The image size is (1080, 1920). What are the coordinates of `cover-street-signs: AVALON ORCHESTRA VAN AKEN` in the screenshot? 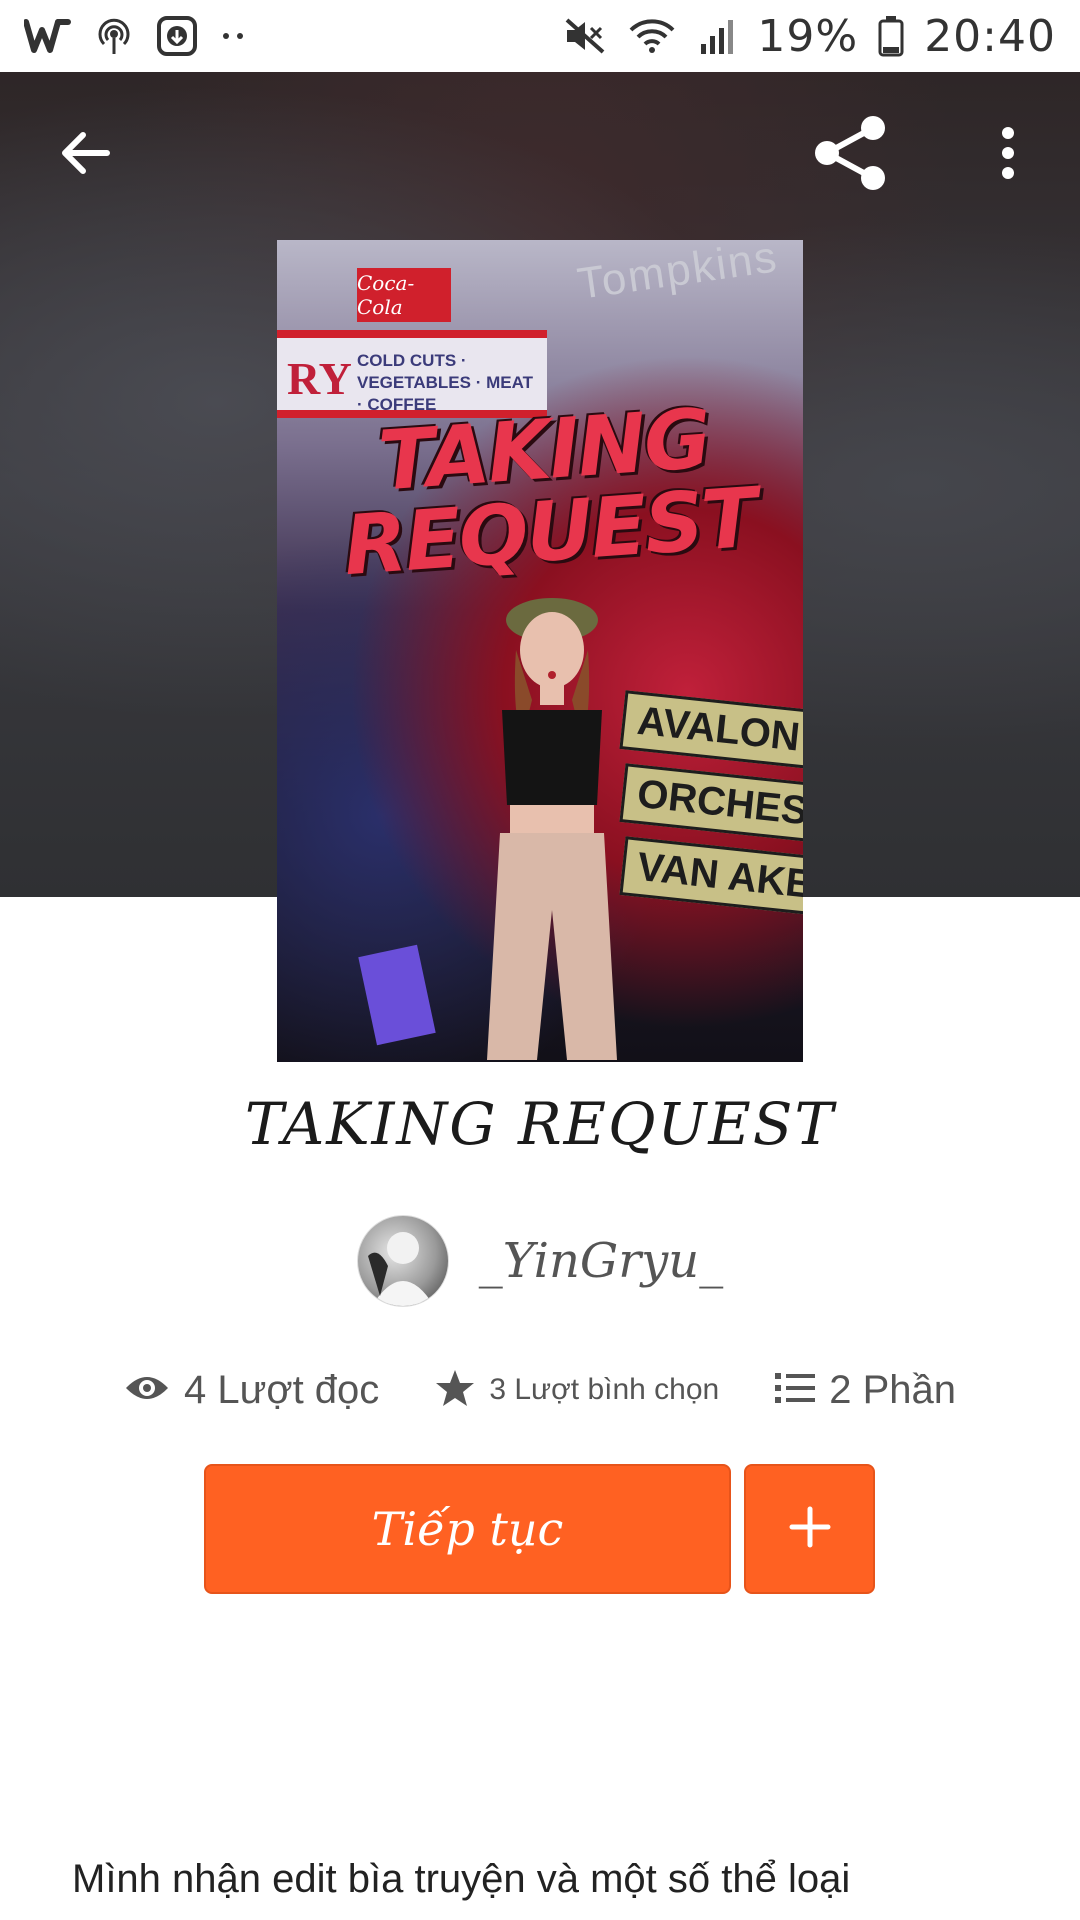 It's located at (711, 804).